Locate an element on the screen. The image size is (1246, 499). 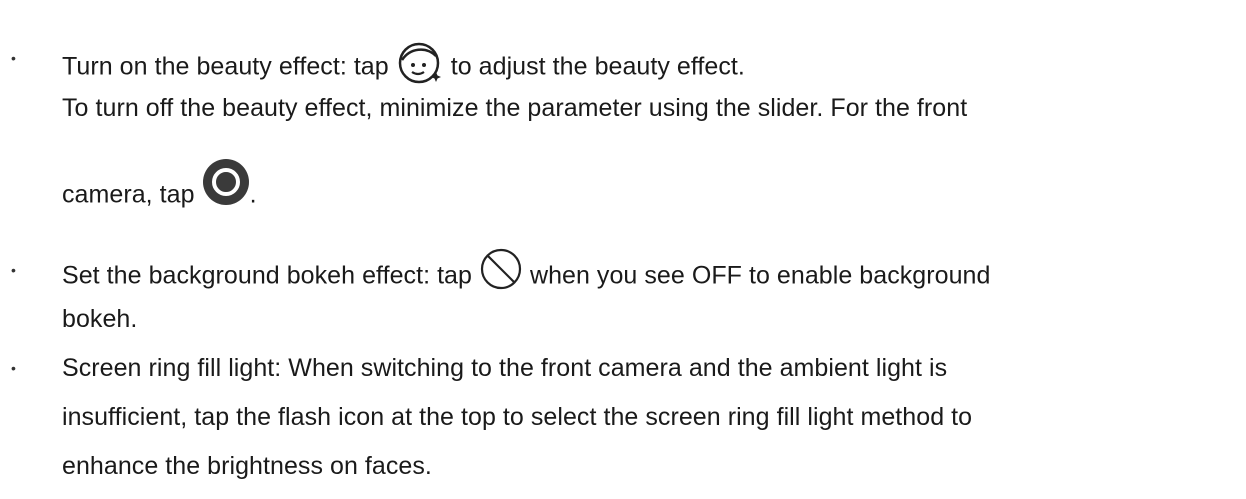
beauty-face-icon is located at coordinates (420, 62).